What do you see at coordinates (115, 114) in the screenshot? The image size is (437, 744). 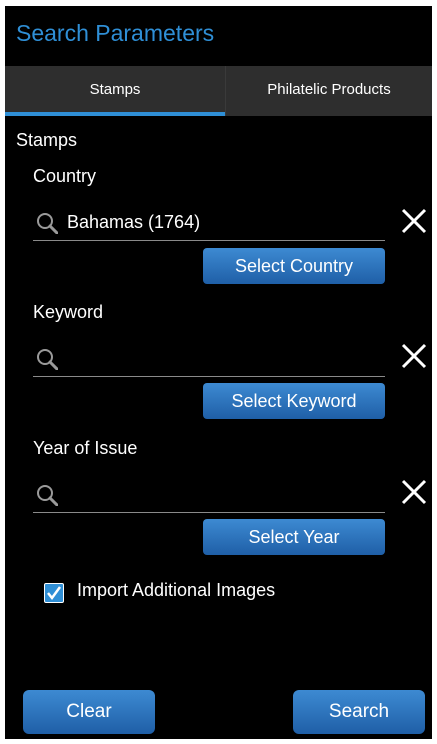 I see `active-tab-indicator` at bounding box center [115, 114].